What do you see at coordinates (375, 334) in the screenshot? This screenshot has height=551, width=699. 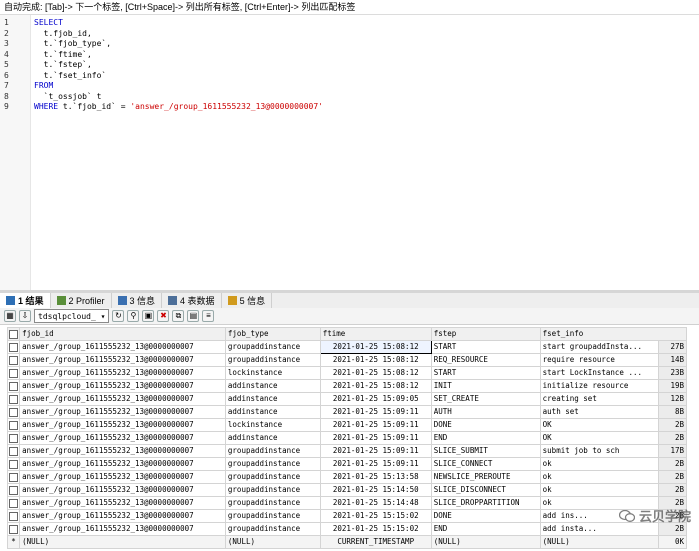 I see `column-header-ftime: ftime` at bounding box center [375, 334].